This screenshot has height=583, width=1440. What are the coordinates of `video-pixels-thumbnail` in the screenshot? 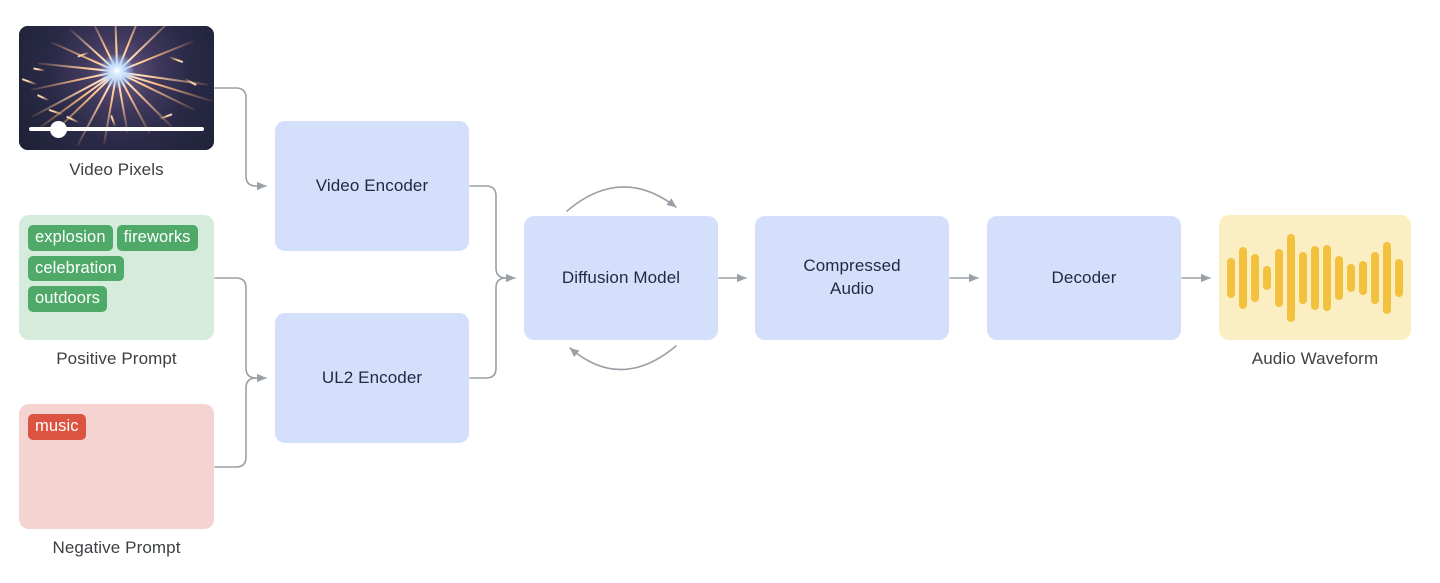 It's located at (116, 88).